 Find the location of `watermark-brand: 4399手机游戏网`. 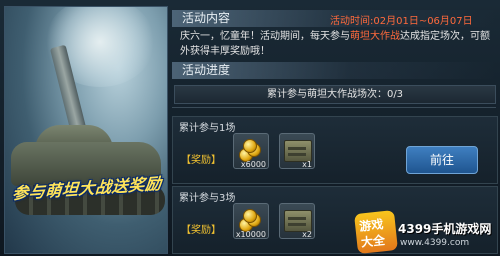

watermark-brand: 4399手机游戏网 is located at coordinates (445, 229).